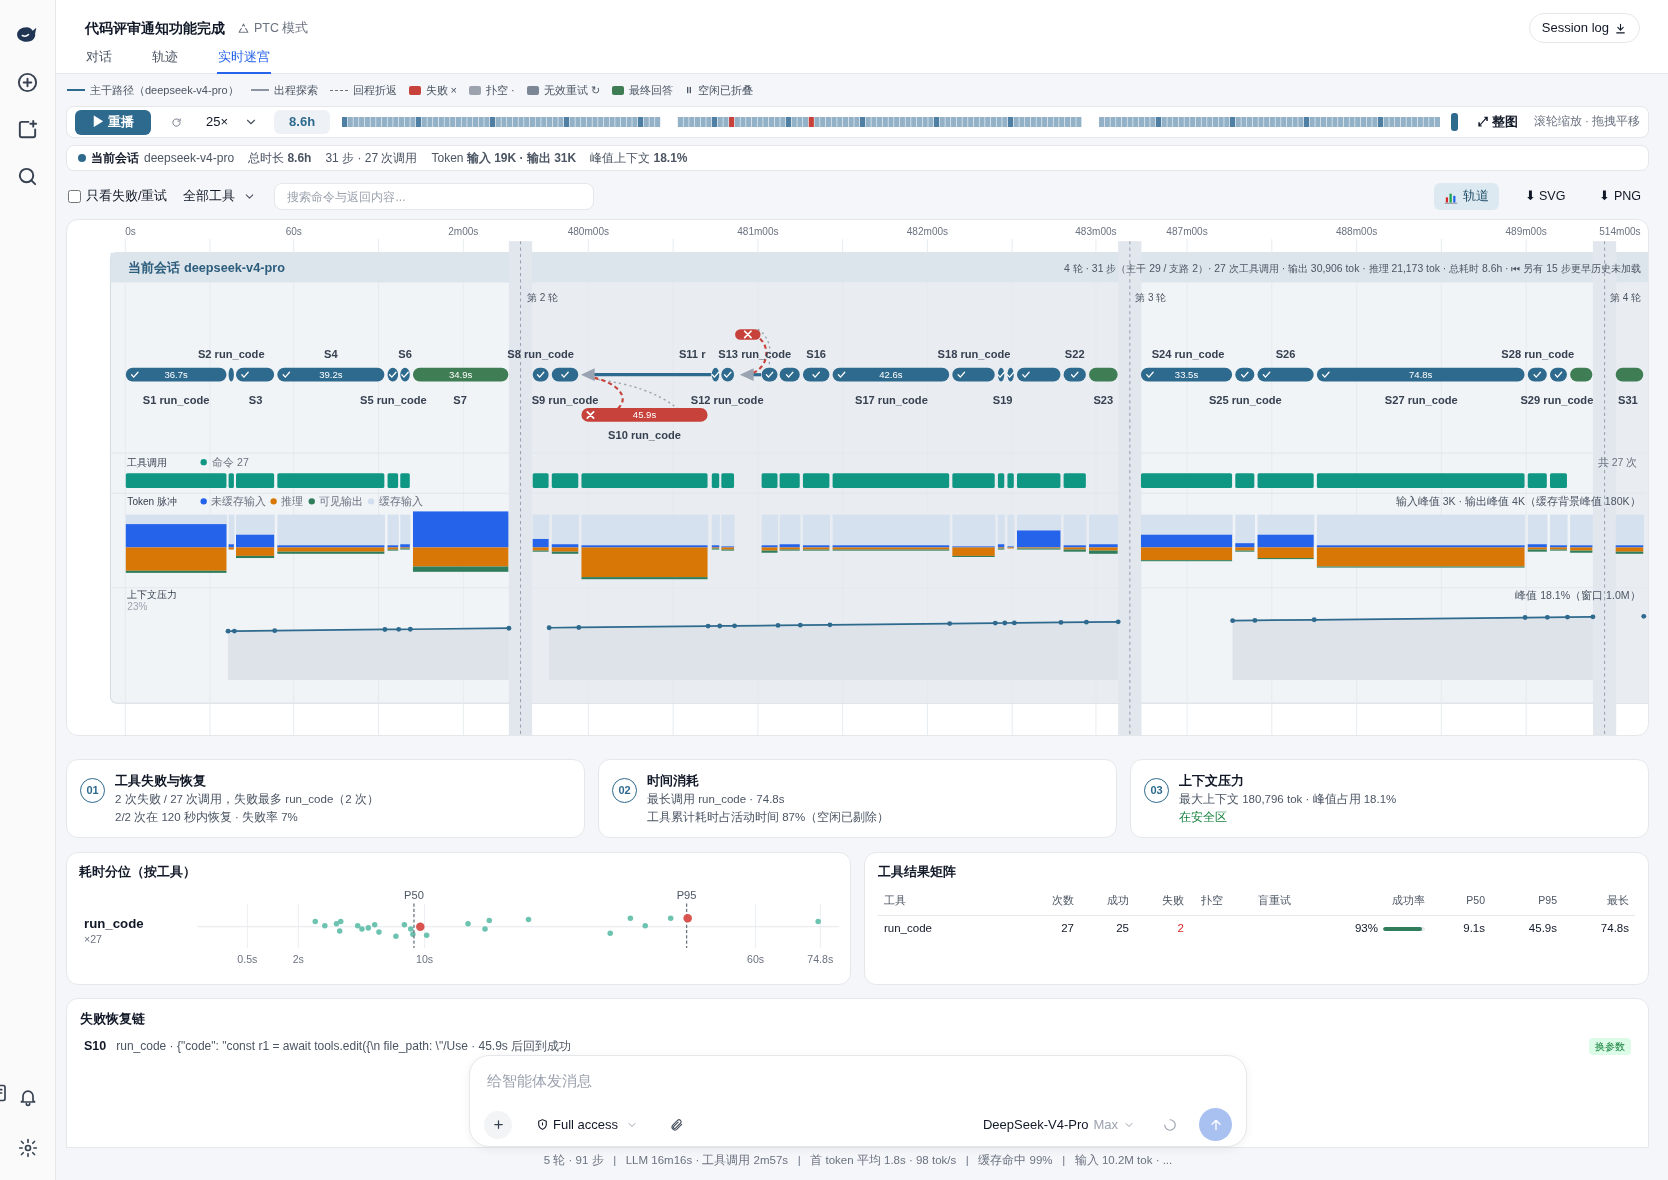 The image size is (1668, 1180). Describe the element at coordinates (1180, 929) in the screenshot. I see `table-cell-text: 2` at that location.